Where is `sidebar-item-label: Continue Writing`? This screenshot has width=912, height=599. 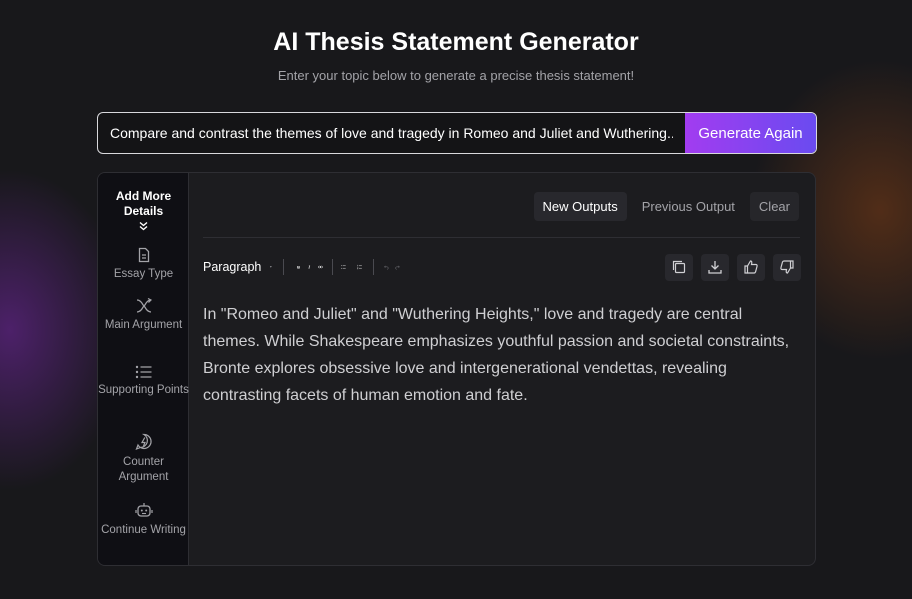
sidebar-item-label: Continue Writing is located at coordinates (143, 530).